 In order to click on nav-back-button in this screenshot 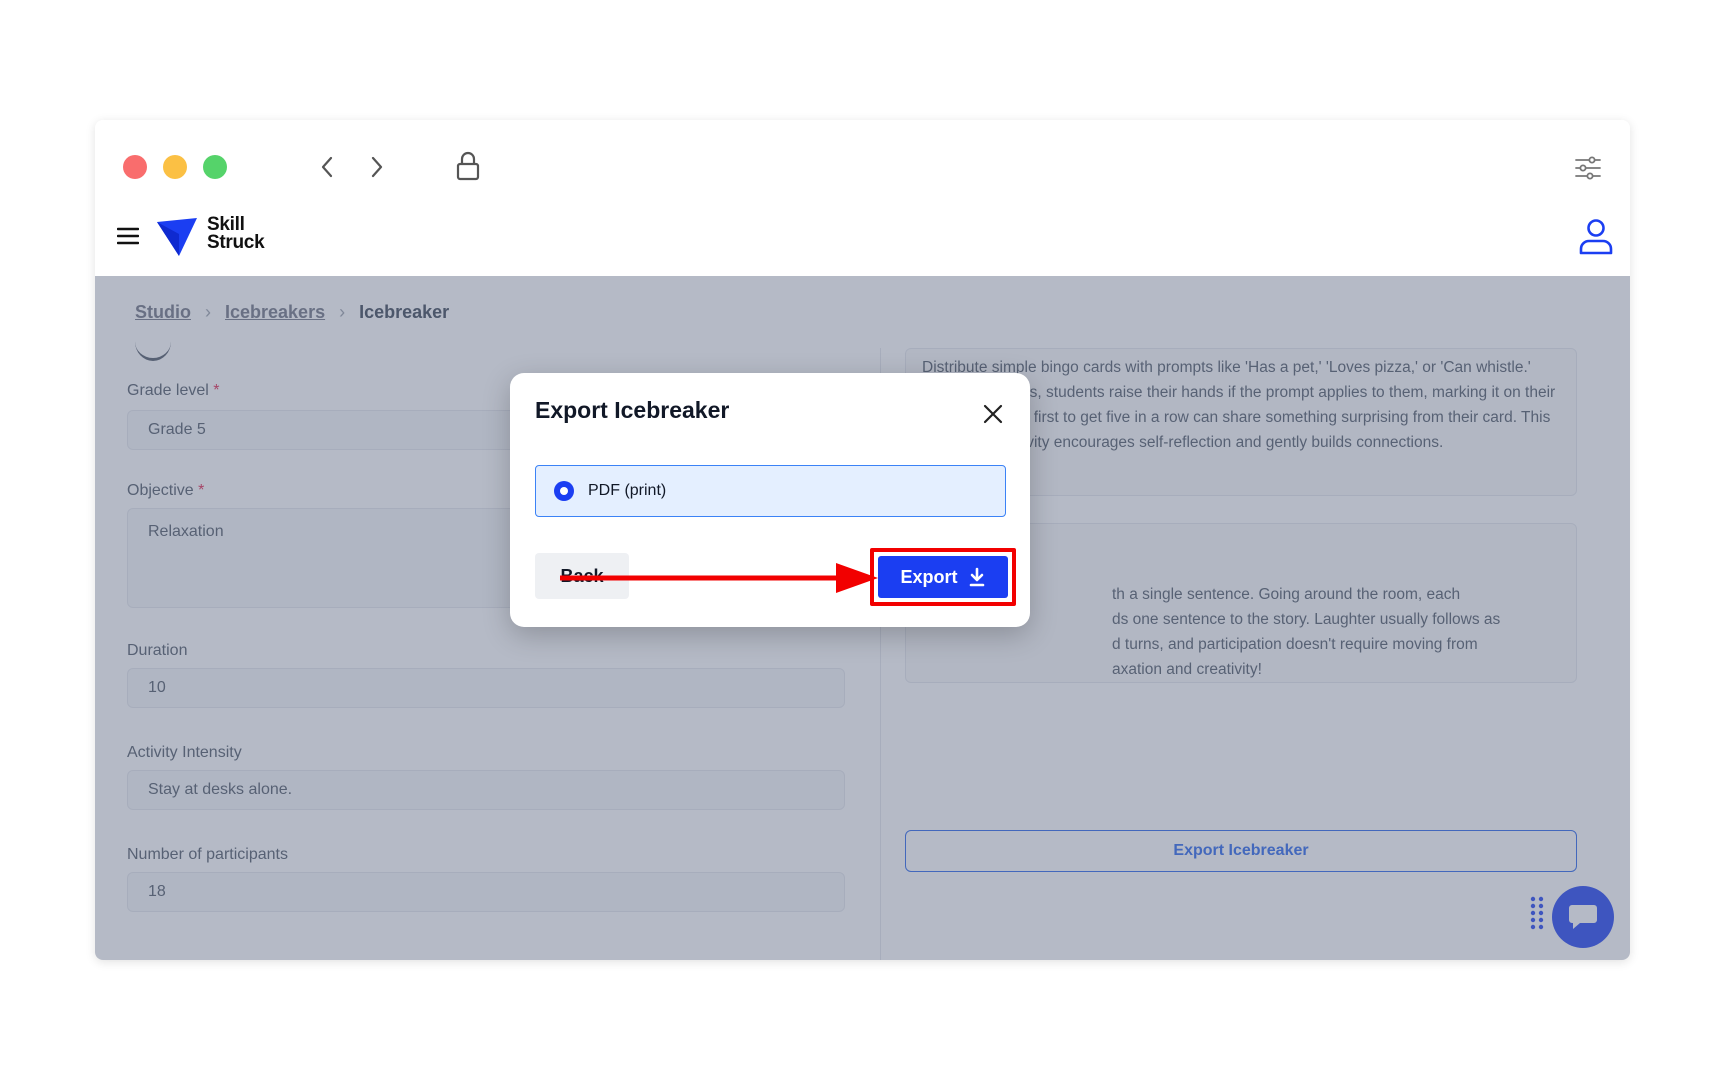, I will do `click(327, 167)`.